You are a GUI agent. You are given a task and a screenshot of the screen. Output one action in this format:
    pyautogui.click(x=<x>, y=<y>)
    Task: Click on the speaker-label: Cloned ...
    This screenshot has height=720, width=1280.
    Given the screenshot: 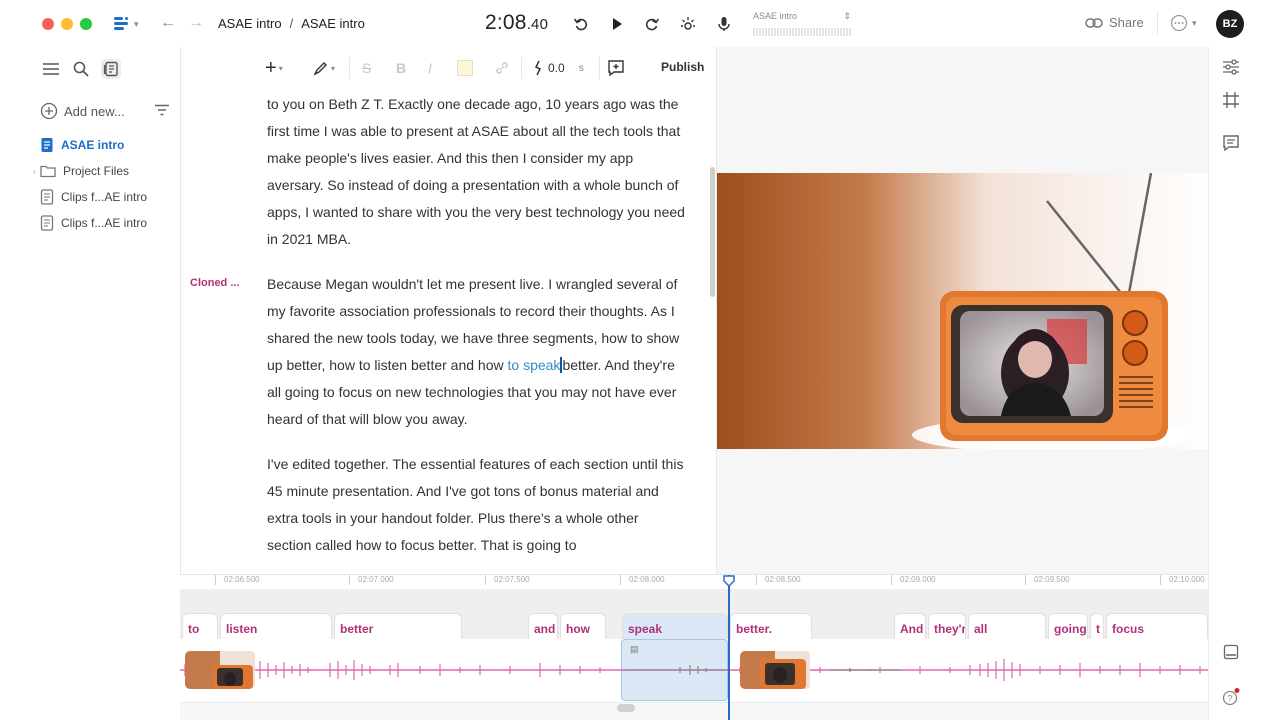 What is the action you would take?
    pyautogui.click(x=215, y=283)
    